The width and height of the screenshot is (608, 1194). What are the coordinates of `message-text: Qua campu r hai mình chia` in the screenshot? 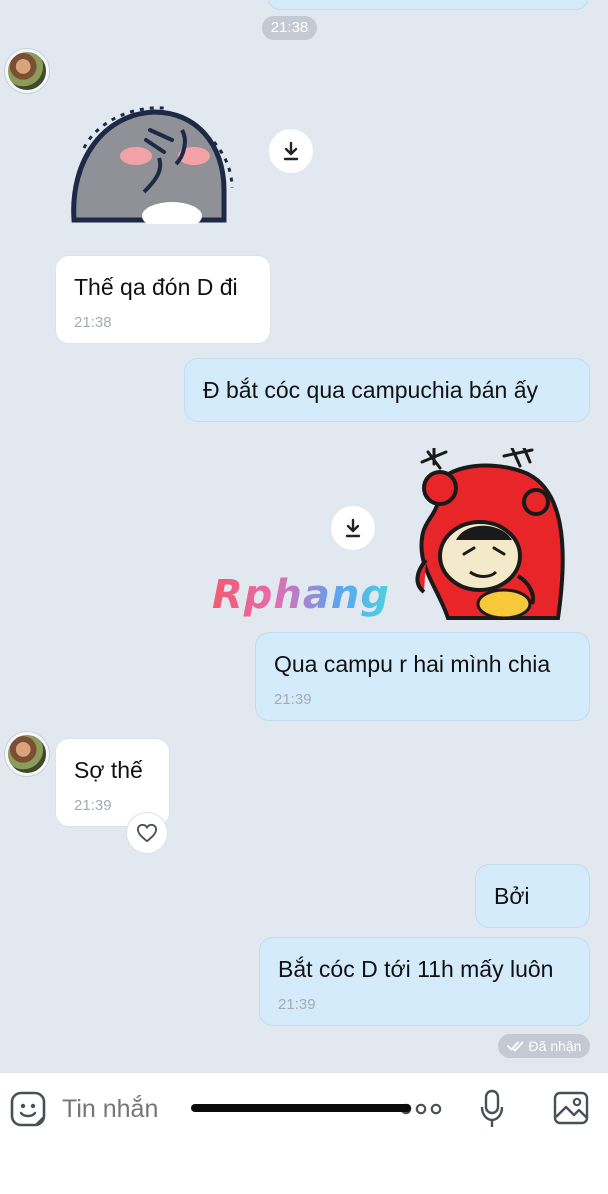 It's located at (412, 664).